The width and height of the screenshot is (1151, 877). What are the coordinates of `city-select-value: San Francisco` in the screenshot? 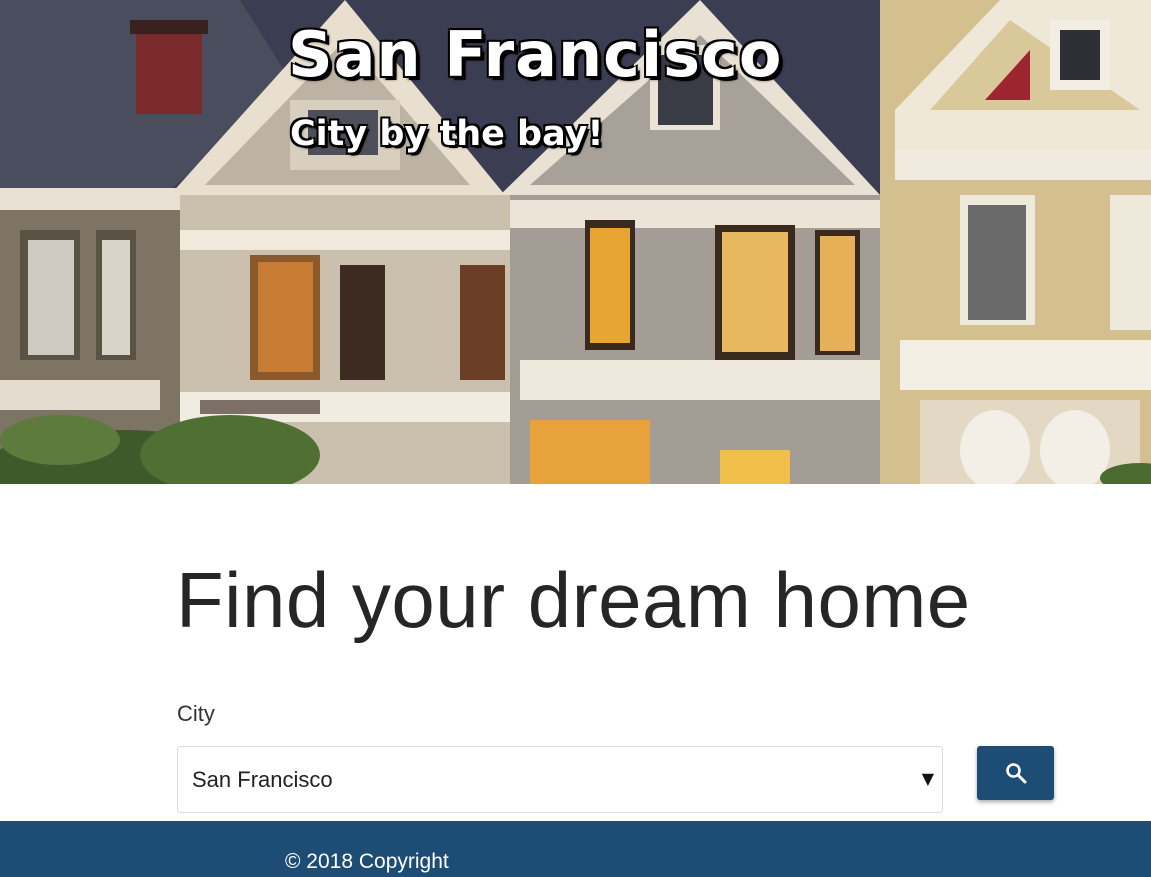 It's located at (262, 779).